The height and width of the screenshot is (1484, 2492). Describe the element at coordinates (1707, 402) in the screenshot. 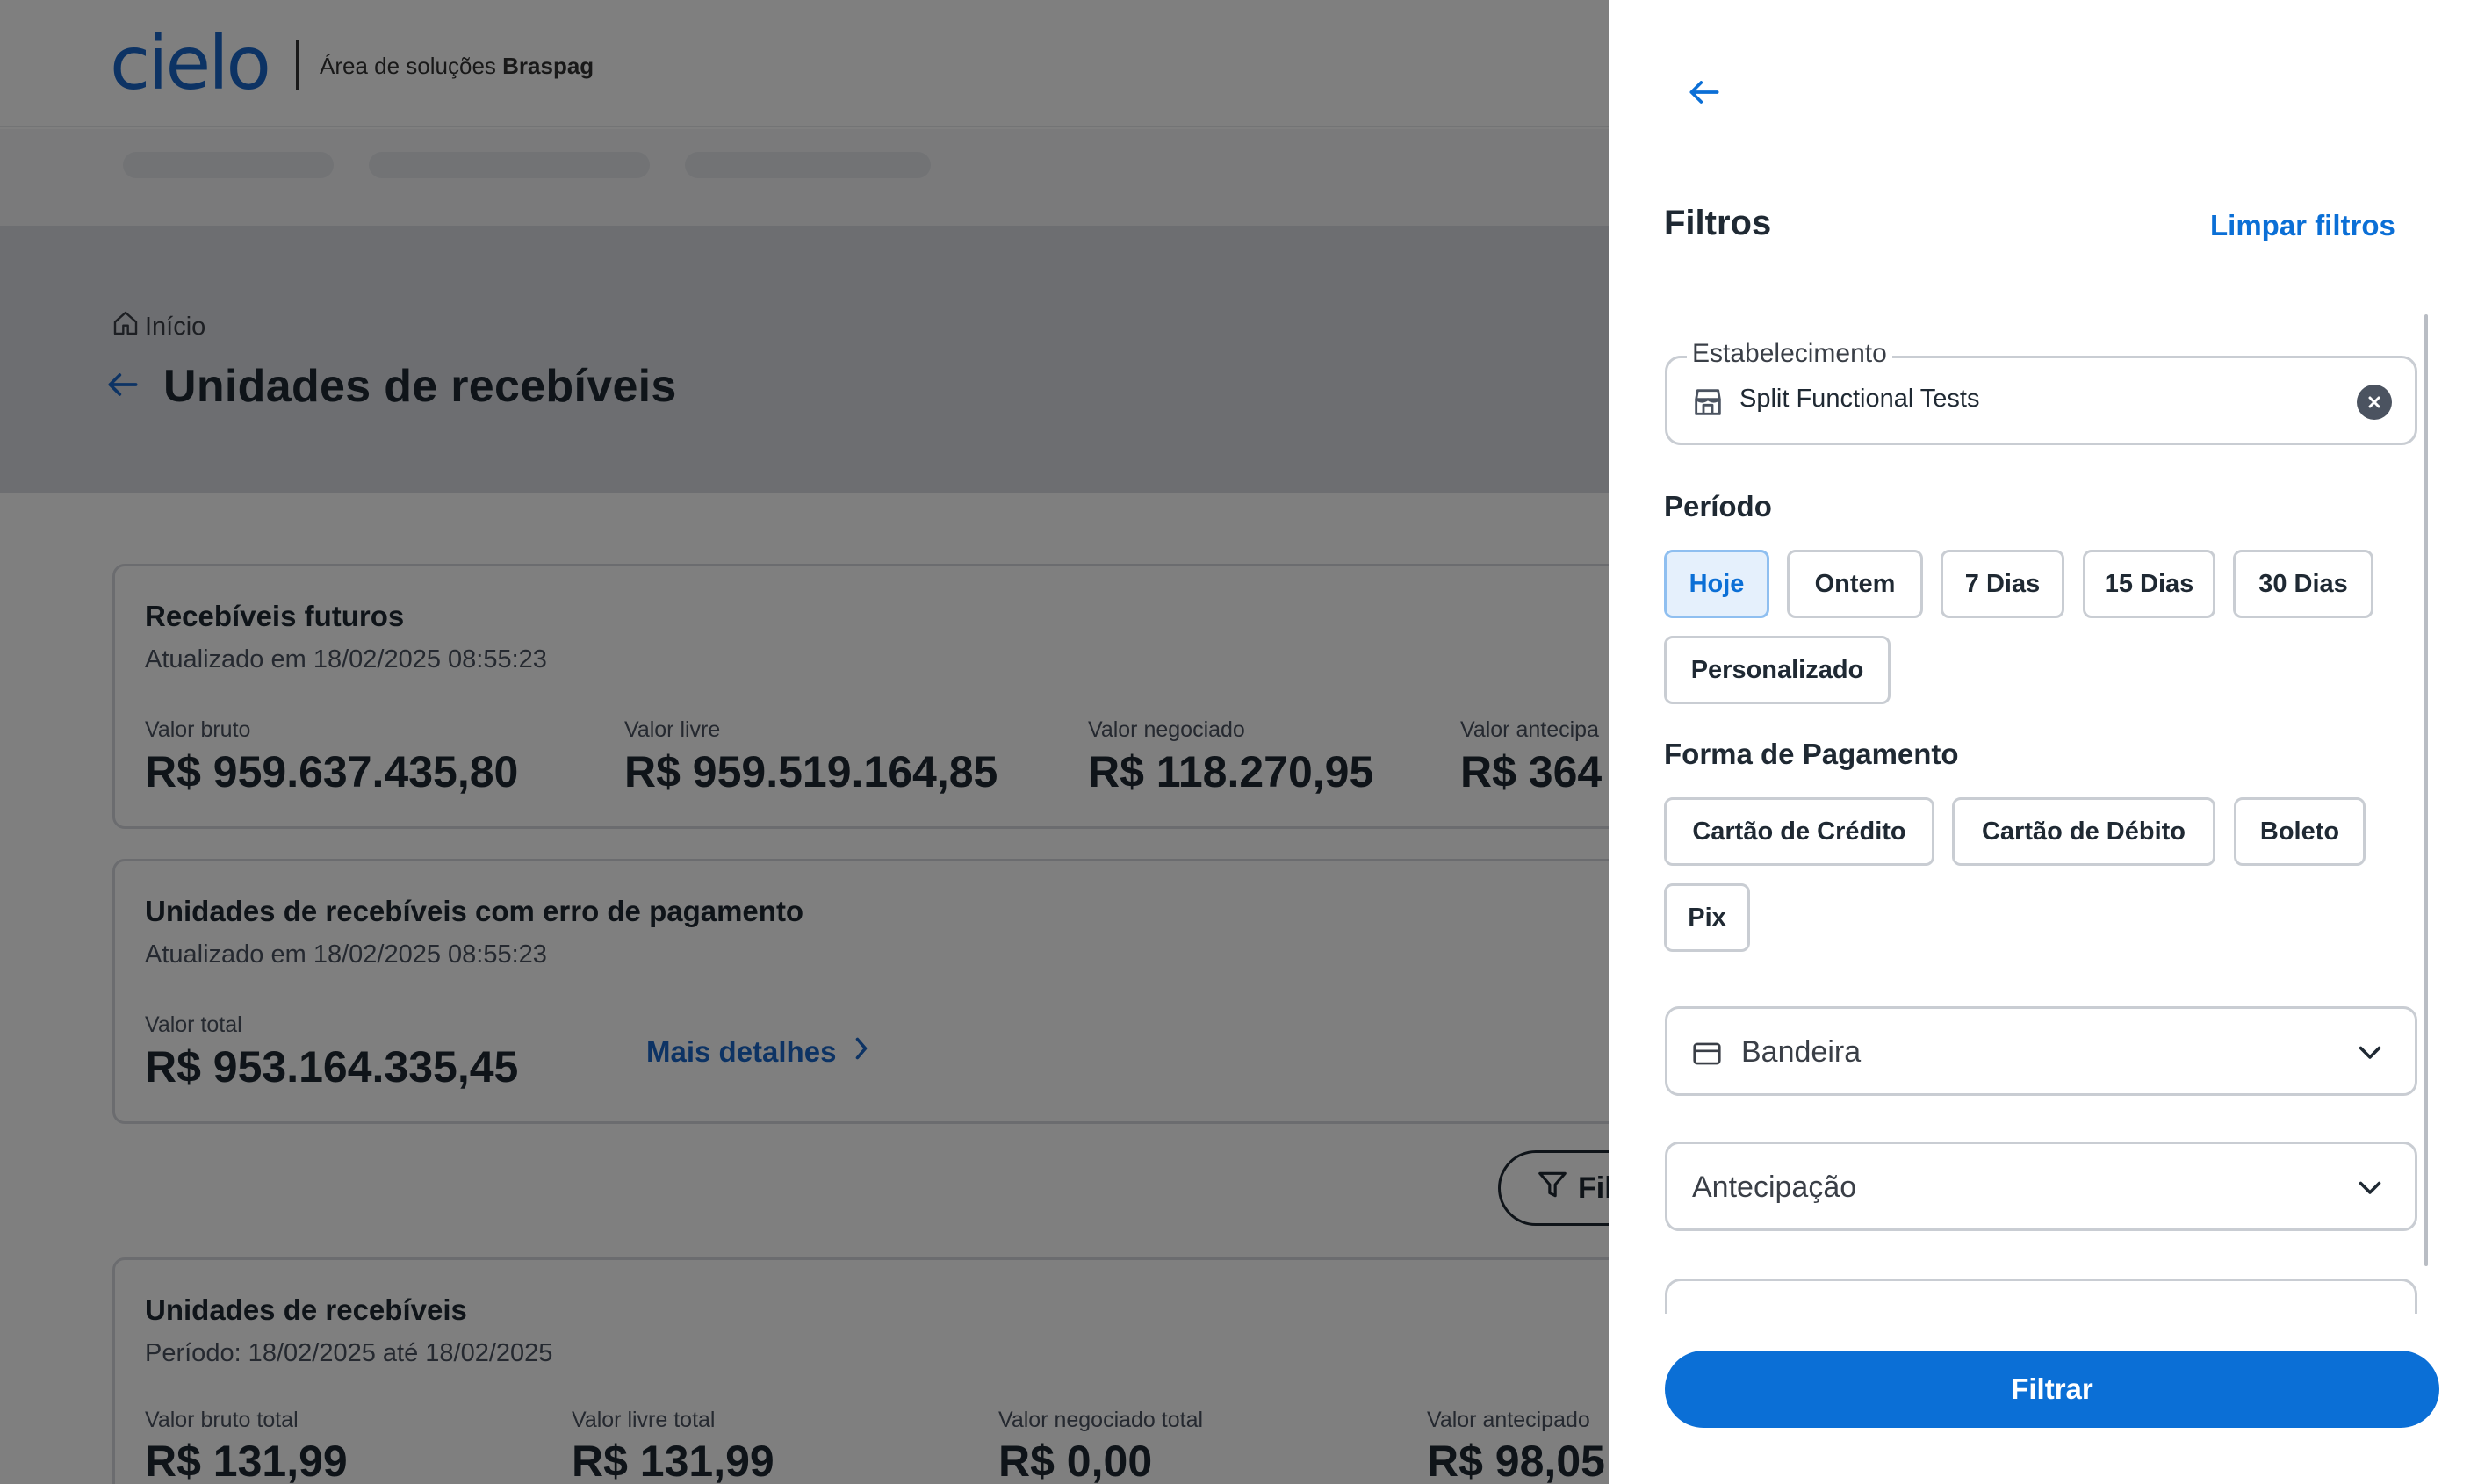

I see `store-icon` at that location.